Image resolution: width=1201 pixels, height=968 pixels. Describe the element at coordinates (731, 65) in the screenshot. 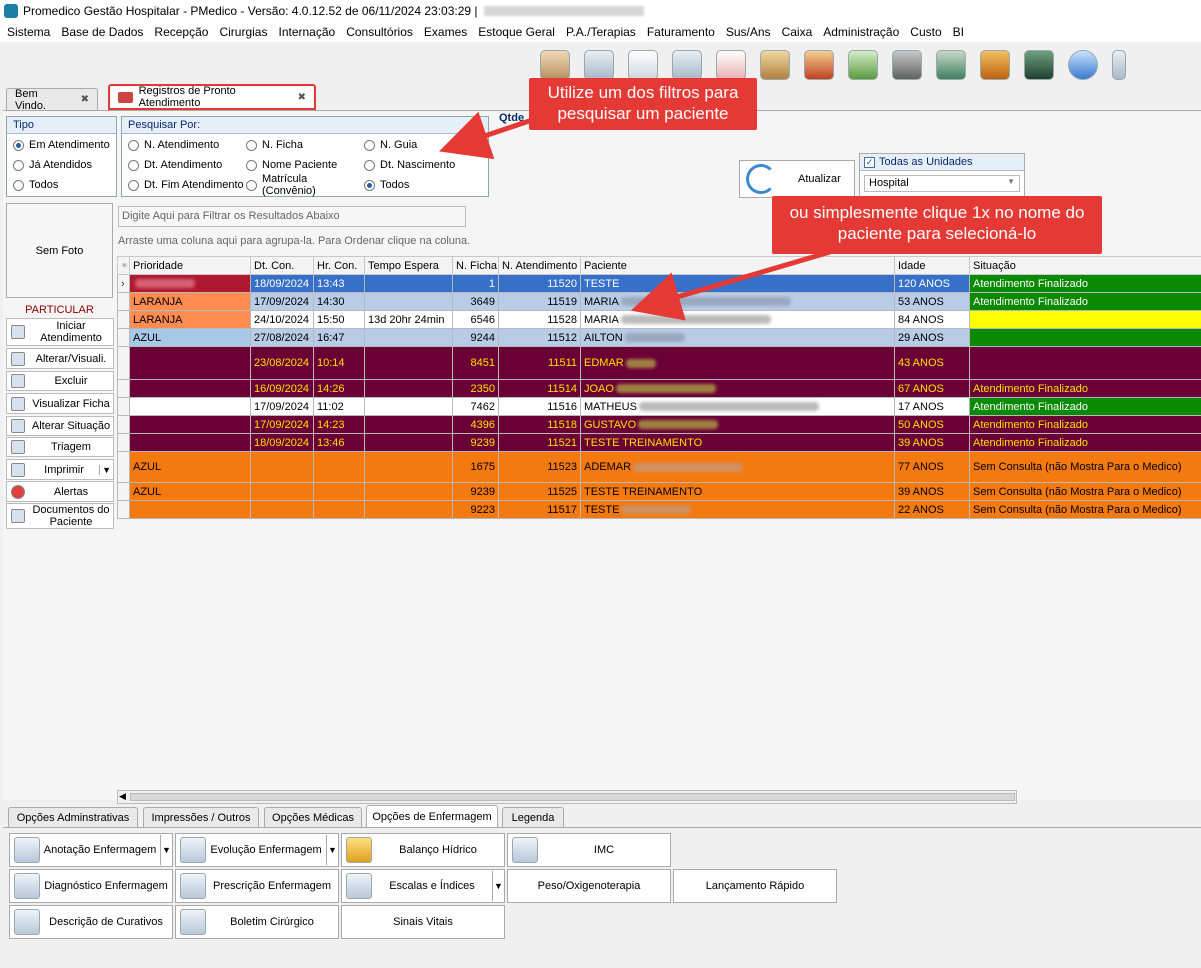

I see `ambulance-icon` at that location.